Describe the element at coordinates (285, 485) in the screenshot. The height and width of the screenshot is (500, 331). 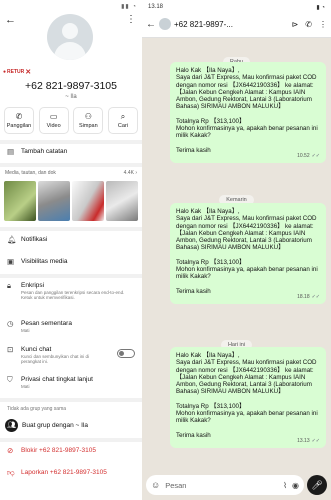
I see `attach-icon: ⌇` at that location.